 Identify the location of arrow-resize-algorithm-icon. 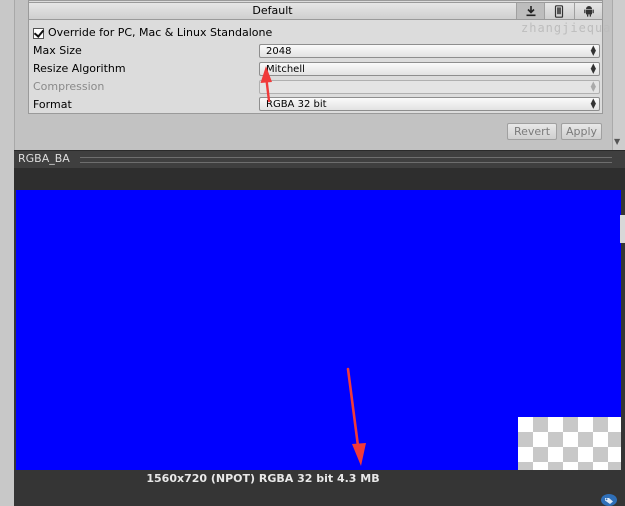
(266, 84).